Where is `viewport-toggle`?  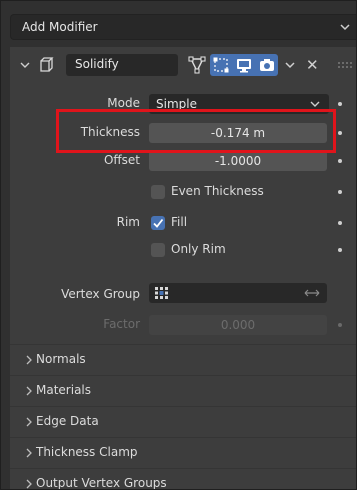 viewport-toggle is located at coordinates (244, 65).